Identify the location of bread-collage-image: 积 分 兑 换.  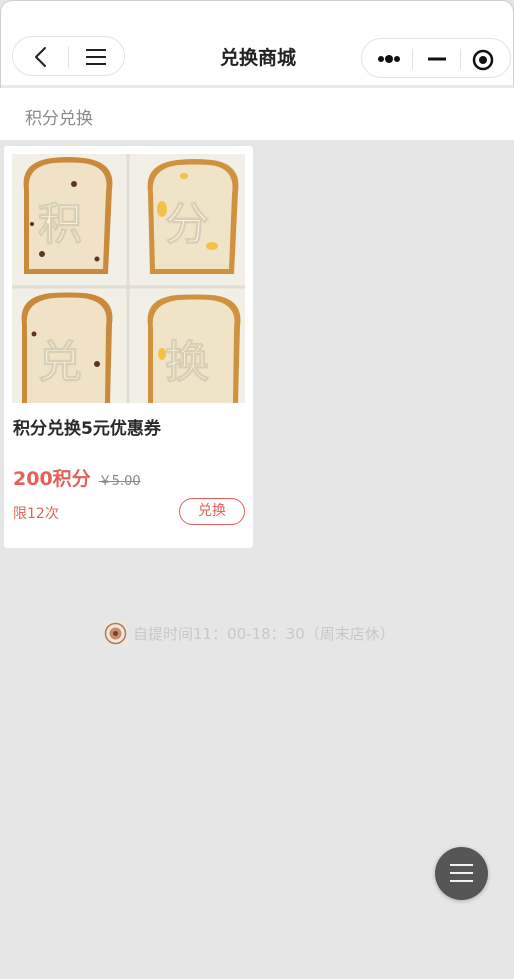
(128, 278).